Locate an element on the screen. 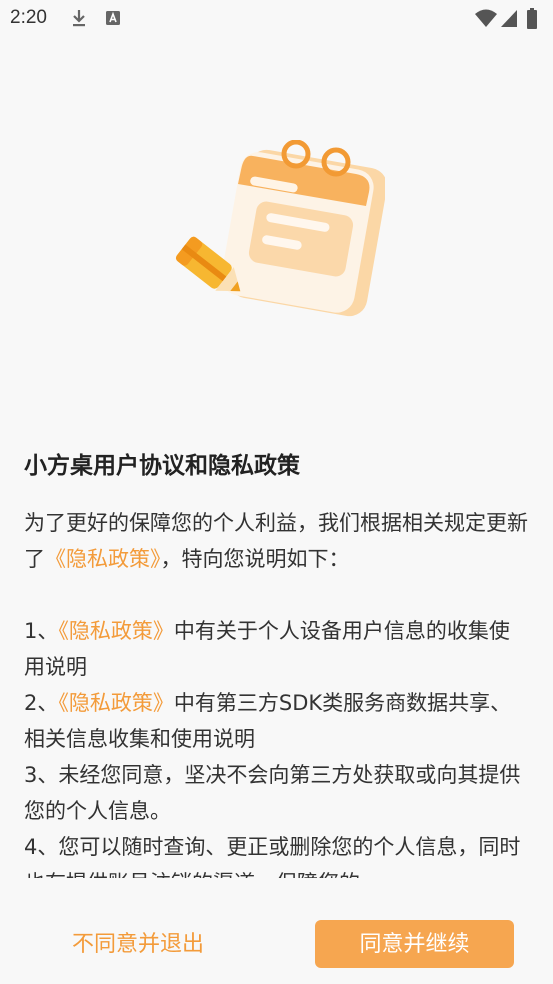 Image resolution: width=553 pixels, height=984 pixels. notepad-pencil-illustration is located at coordinates (280, 228).